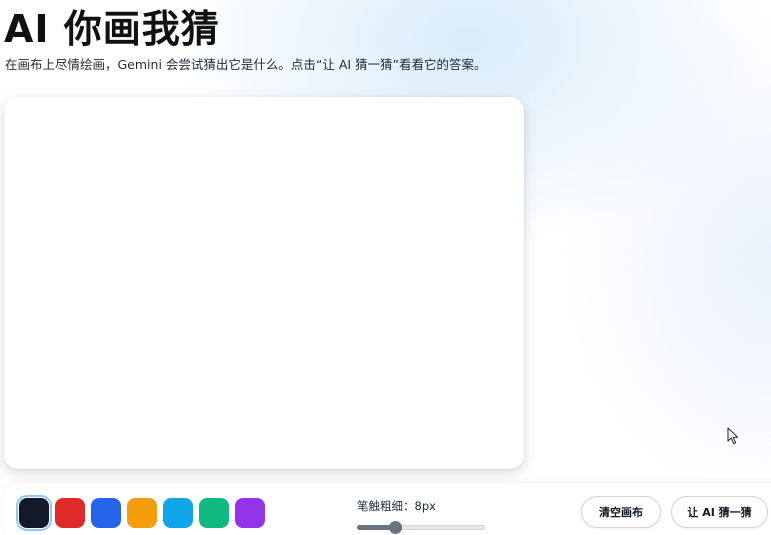  What do you see at coordinates (250, 513) in the screenshot?
I see `color-swatch-violet` at bounding box center [250, 513].